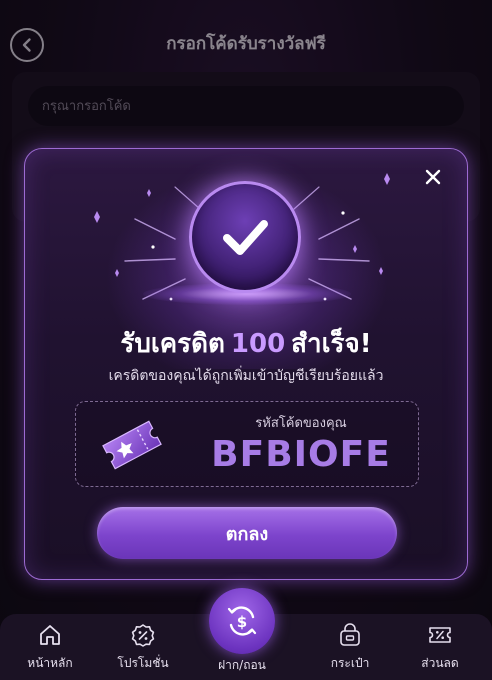  Describe the element at coordinates (50, 663) in the screenshot. I see `nav-label-home: หน้าหลัก` at that location.